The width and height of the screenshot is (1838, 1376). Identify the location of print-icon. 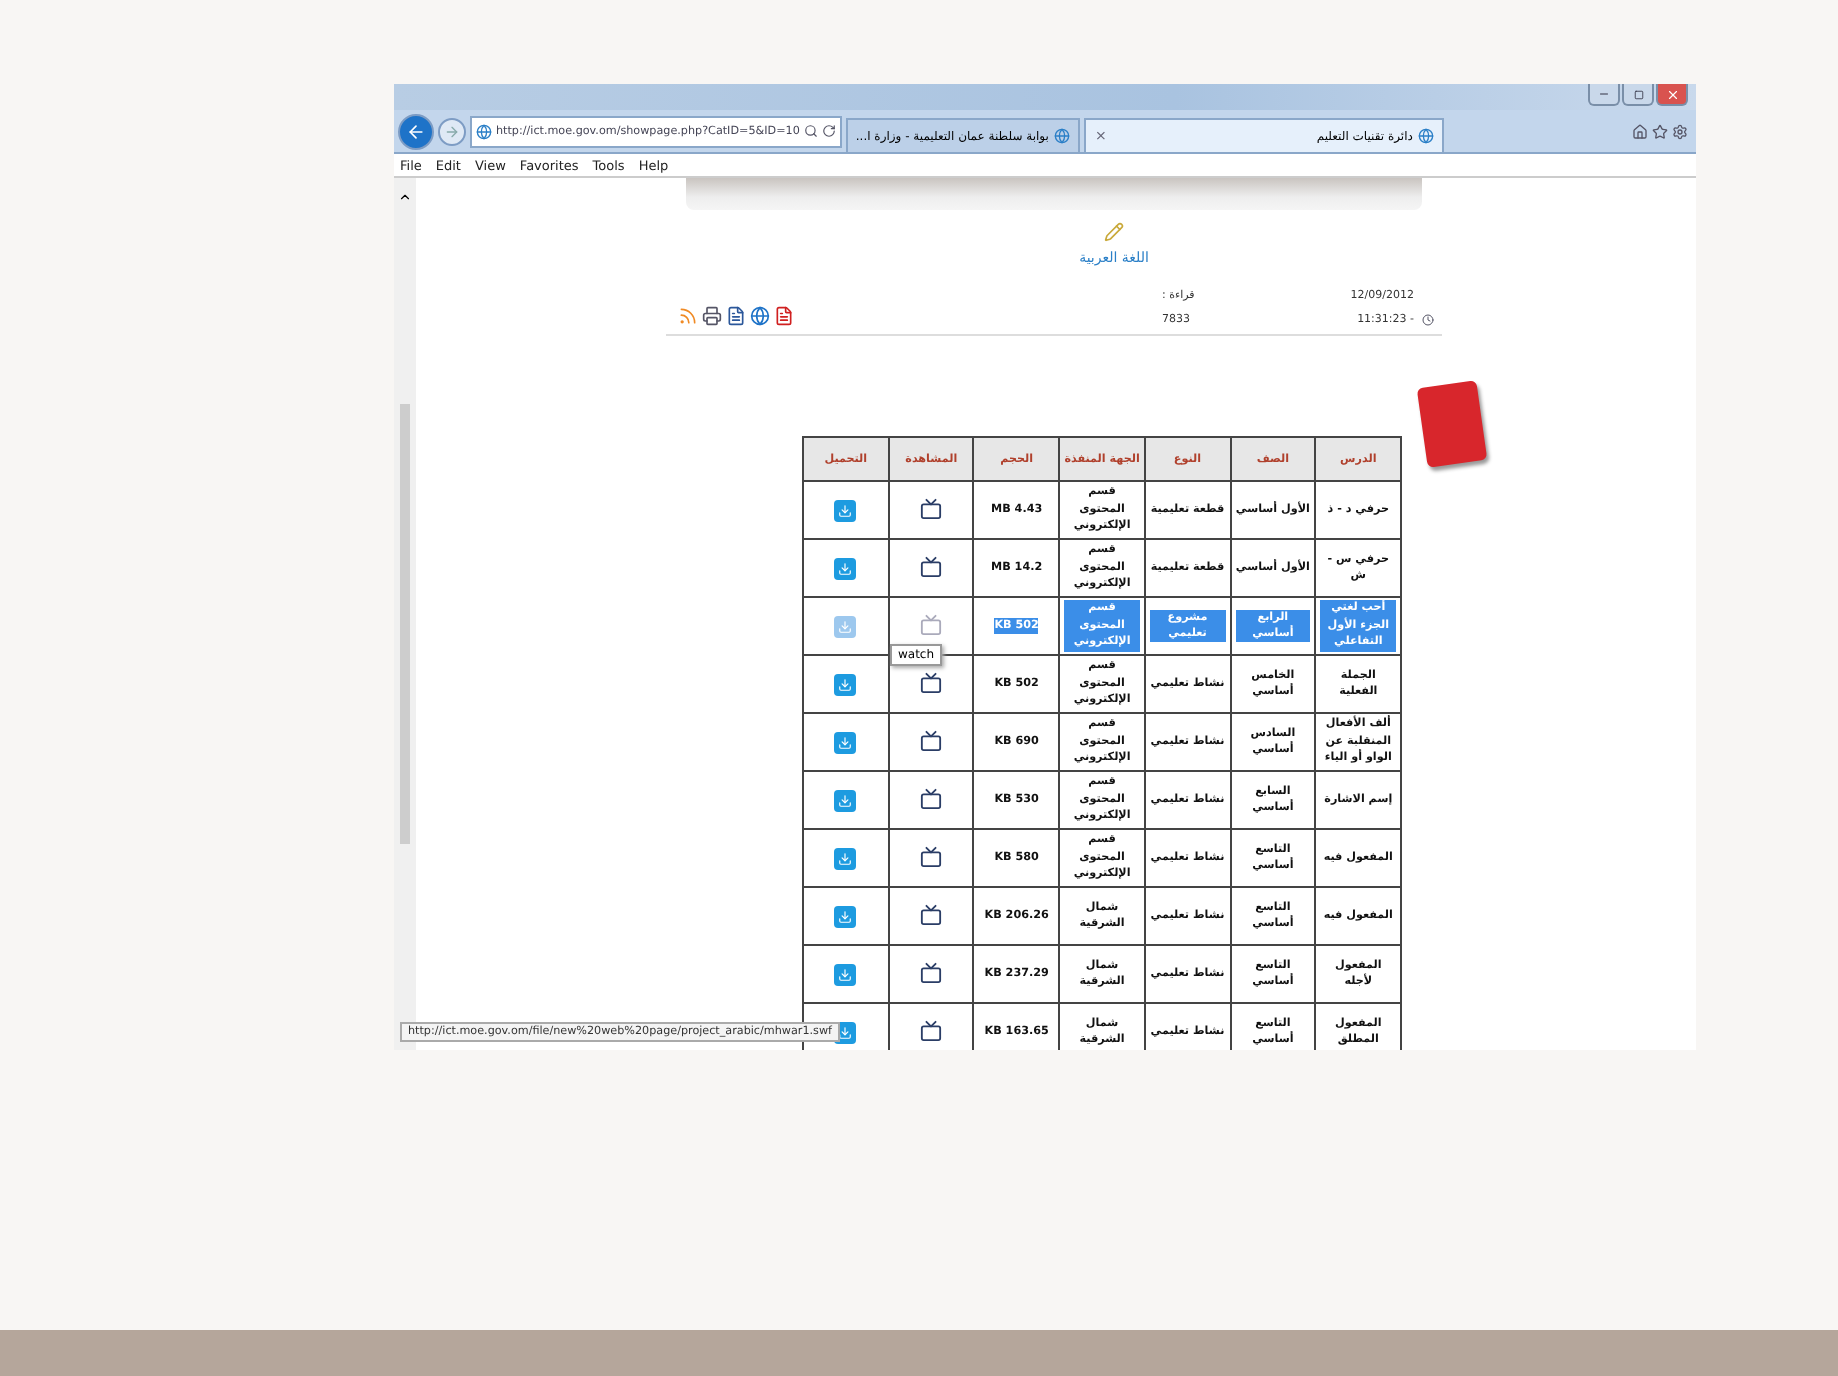
(712, 316).